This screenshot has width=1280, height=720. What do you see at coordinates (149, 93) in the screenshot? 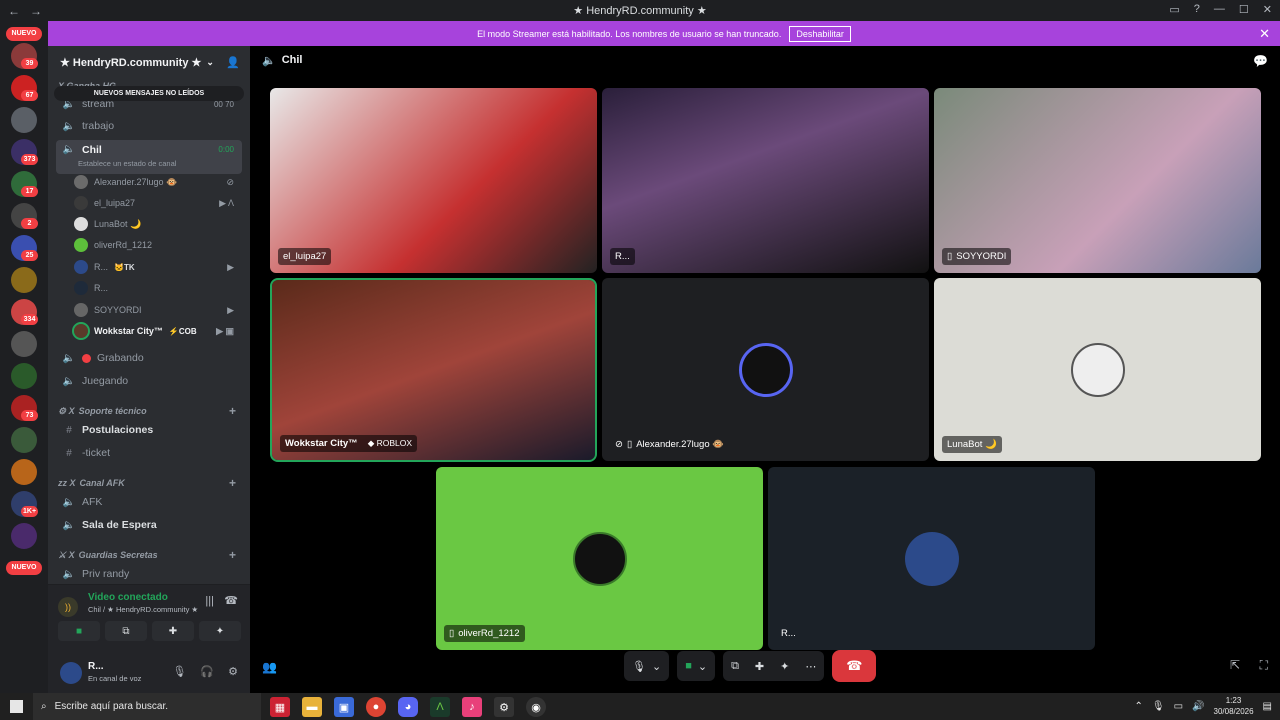
I see `unread-messages-pill: NUEVOS MENSAJES NO LEÍDOS` at bounding box center [149, 93].